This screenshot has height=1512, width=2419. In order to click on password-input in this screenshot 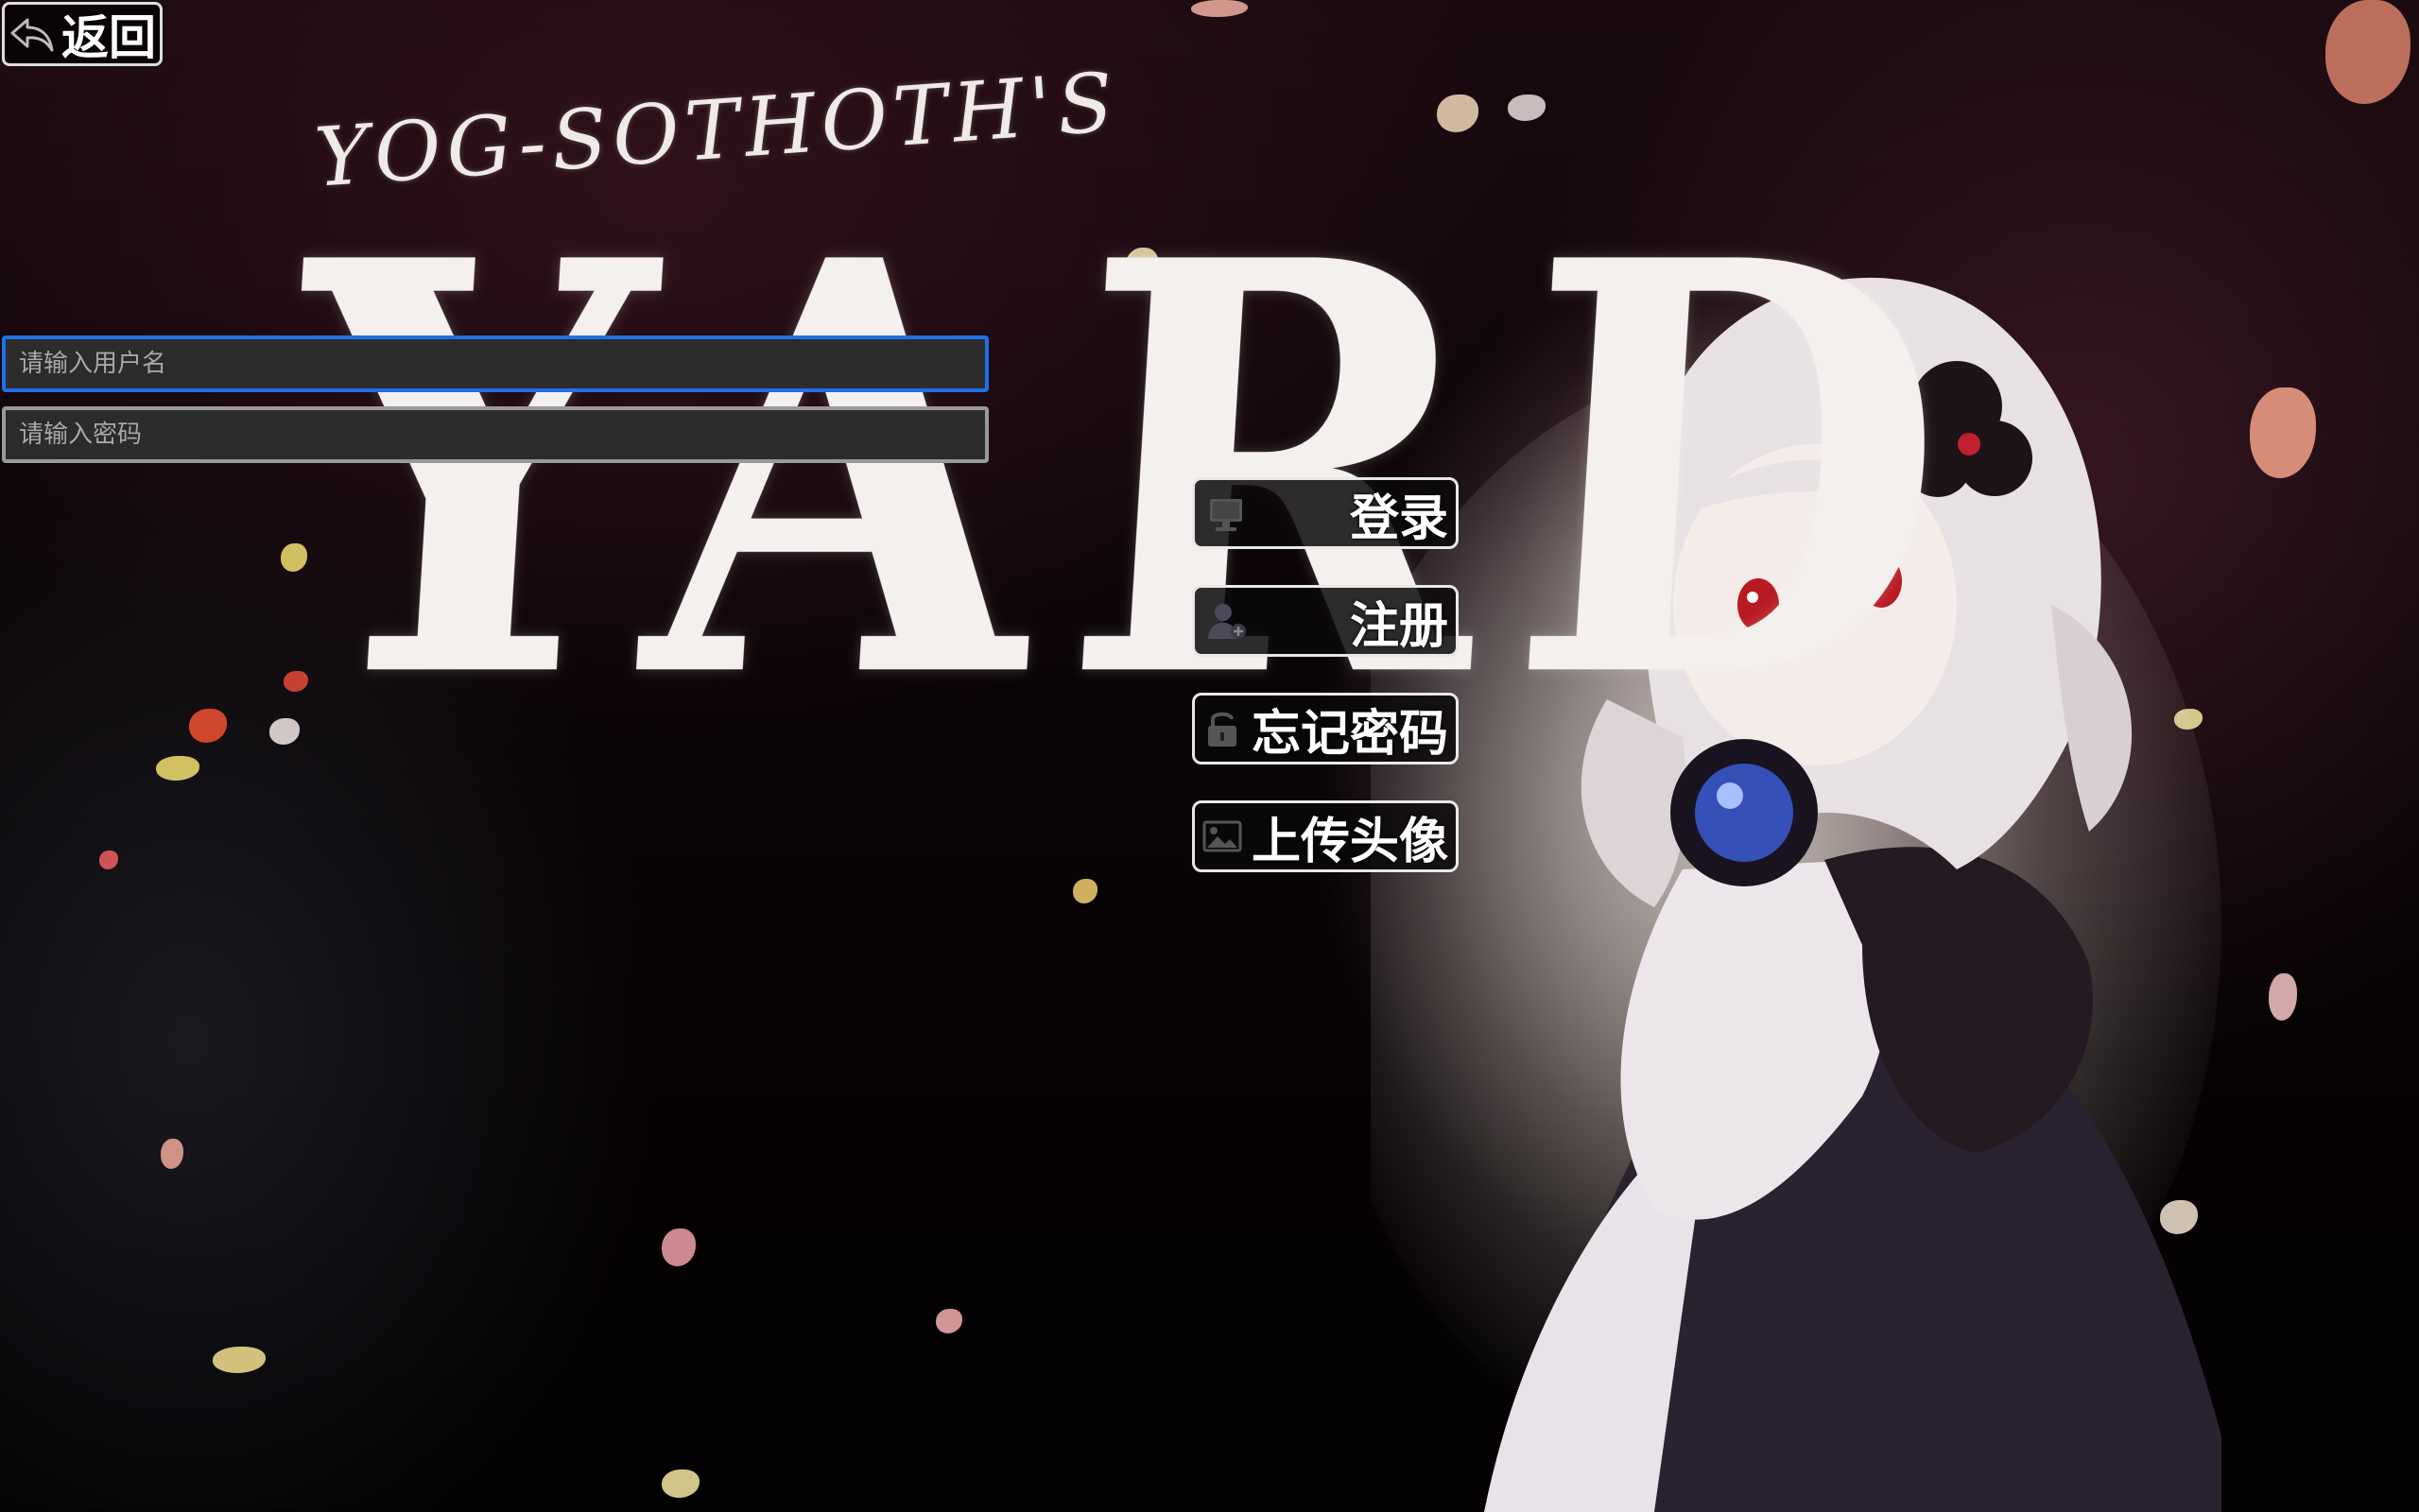, I will do `click(495, 434)`.